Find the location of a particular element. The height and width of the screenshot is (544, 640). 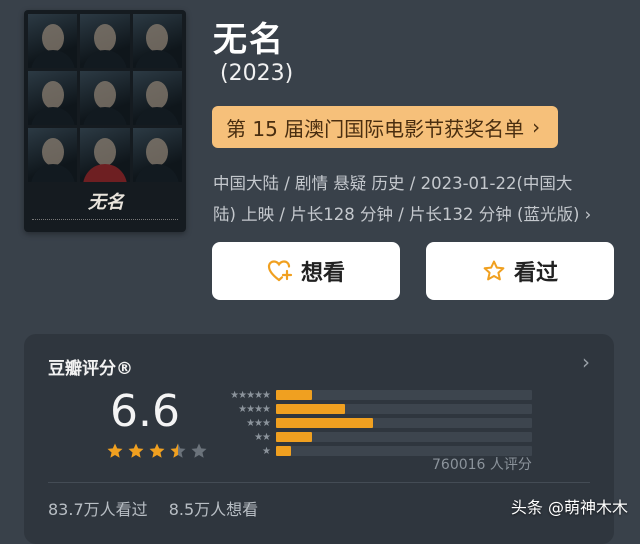

poster-cast-grid is located at coordinates (105, 98).